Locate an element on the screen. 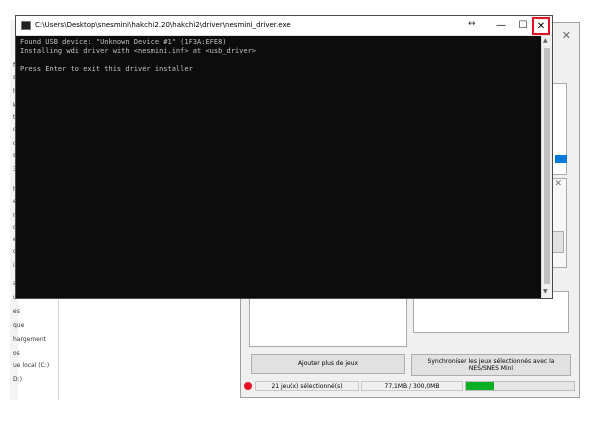 This screenshot has height=421, width=600. explorer-nav-item: es is located at coordinates (16, 311).